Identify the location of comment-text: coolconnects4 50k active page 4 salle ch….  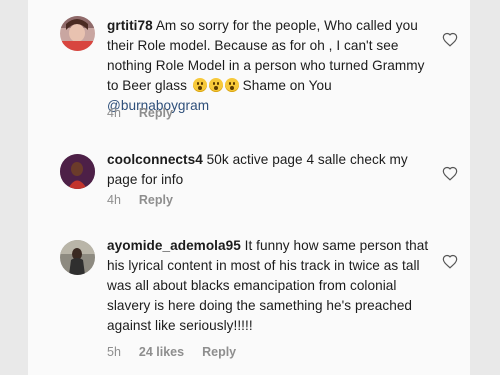
(272, 170).